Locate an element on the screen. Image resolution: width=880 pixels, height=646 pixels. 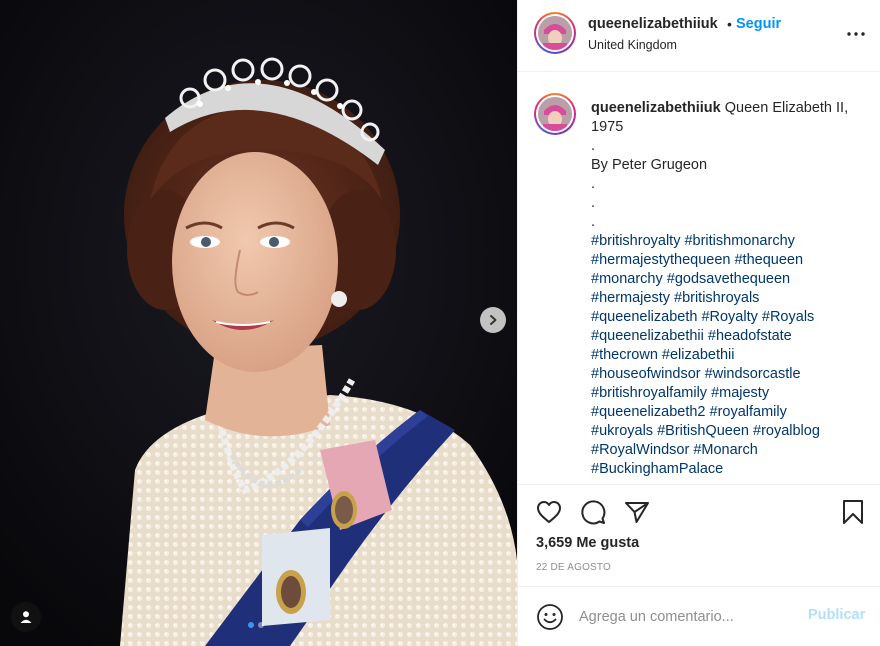
comment-button is located at coordinates (593, 512).